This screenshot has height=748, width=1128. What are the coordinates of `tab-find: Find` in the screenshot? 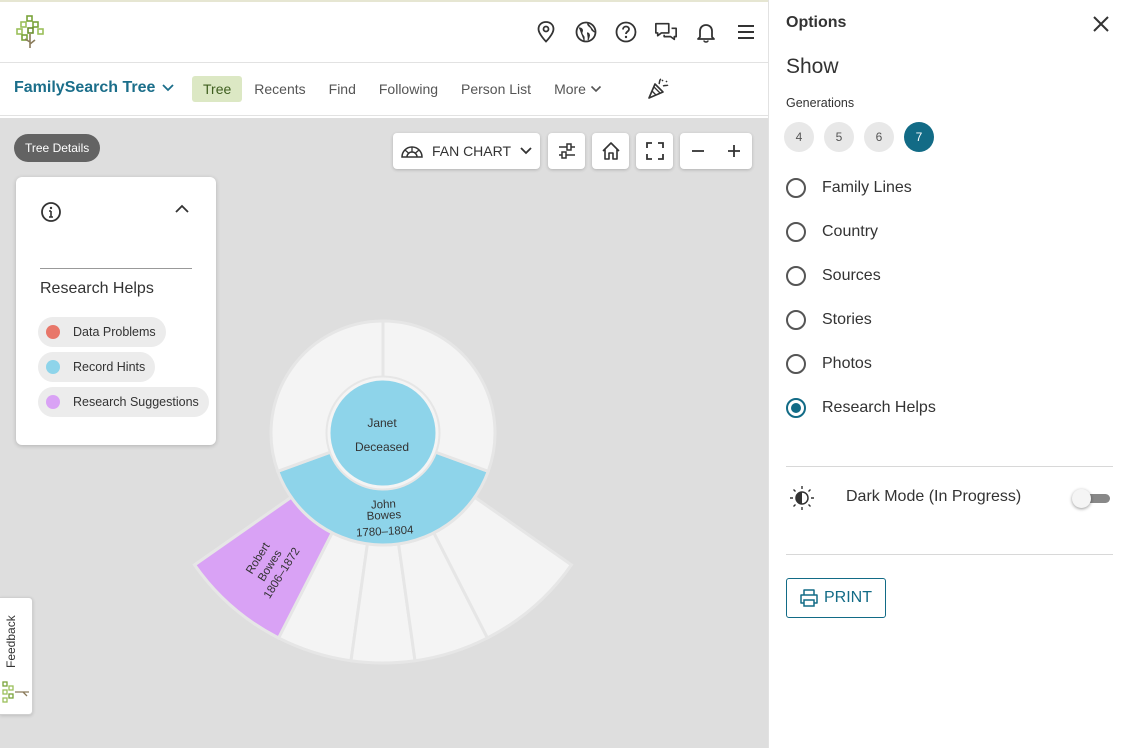 It's located at (342, 89).